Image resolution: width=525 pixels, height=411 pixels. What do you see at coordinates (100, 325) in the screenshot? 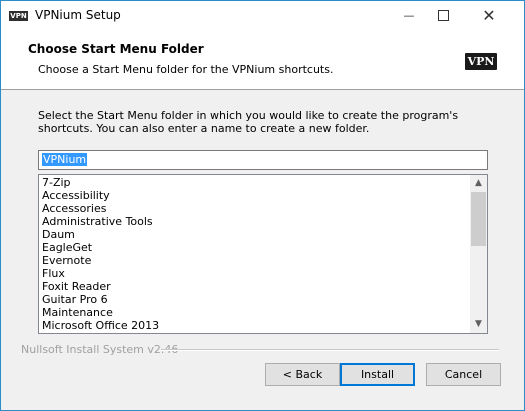
I see `list-item: Microsoft Office 2013` at bounding box center [100, 325].